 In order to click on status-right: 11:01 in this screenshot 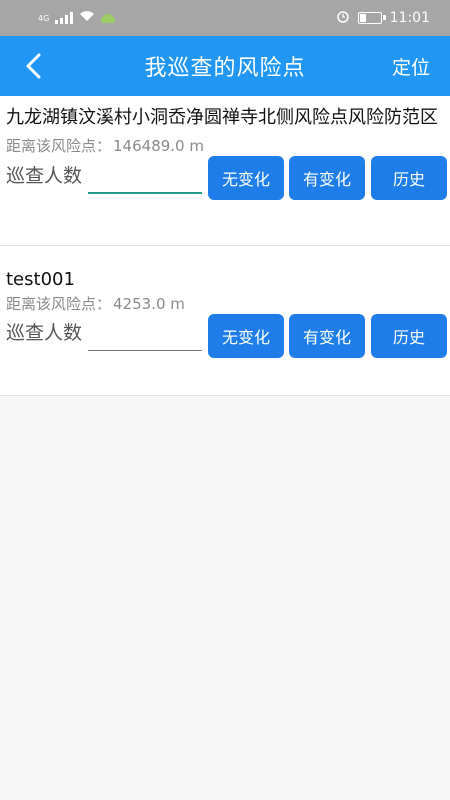, I will do `click(383, 18)`.